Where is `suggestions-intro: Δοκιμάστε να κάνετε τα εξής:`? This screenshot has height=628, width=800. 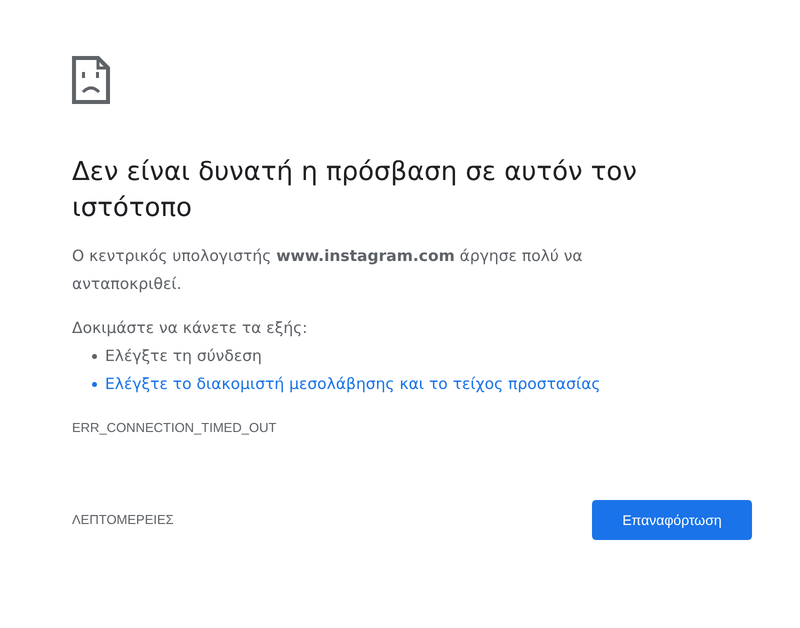
suggestions-intro: Δοκιμάστε να κάνετε τα εξής: is located at coordinates (190, 328).